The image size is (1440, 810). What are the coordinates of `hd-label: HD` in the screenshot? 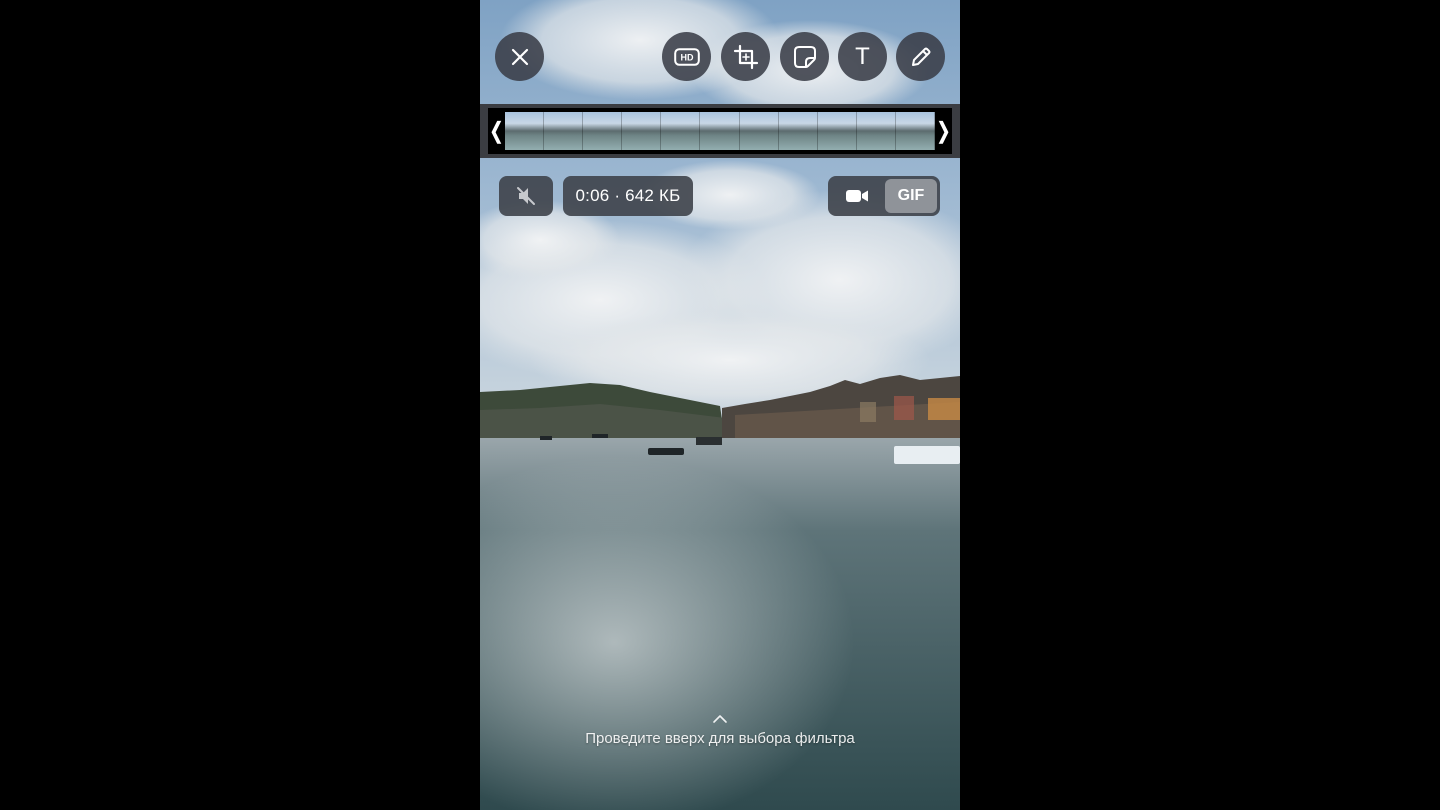 It's located at (686, 57).